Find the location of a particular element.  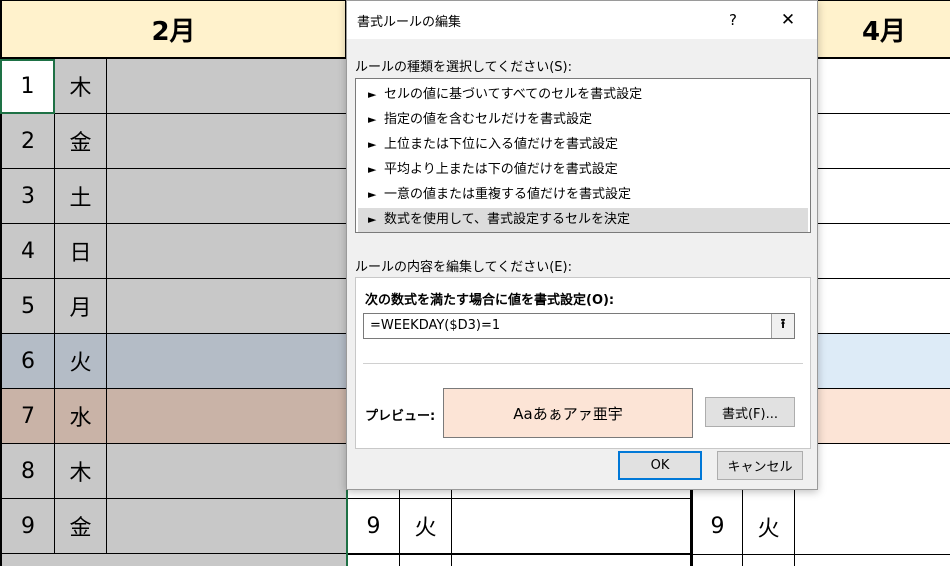

list-item-rule-type-selected: ► 数式を使用して、書式設定するセルを決定 is located at coordinates (583, 220).